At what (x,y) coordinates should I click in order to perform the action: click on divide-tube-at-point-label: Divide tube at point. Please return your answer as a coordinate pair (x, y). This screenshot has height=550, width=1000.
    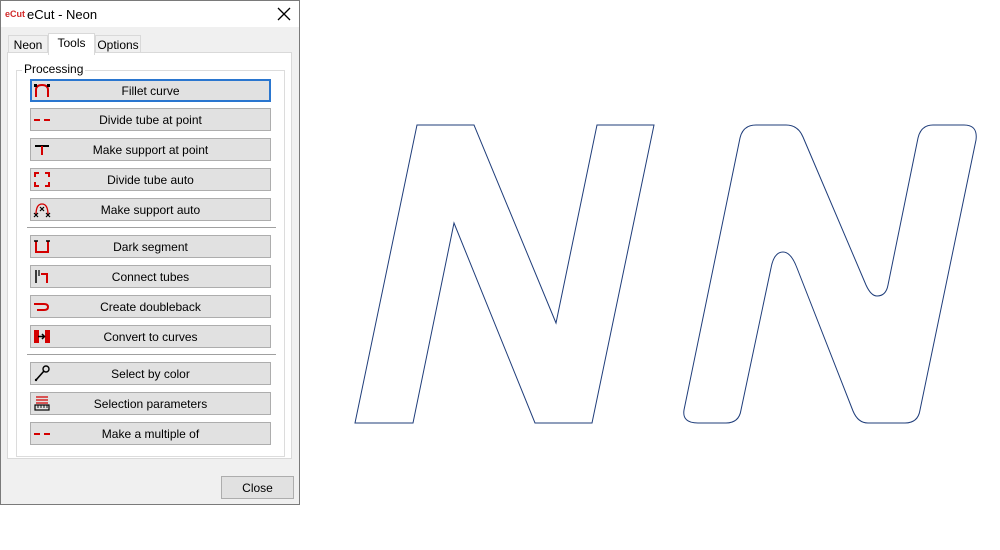
    Looking at the image, I should click on (150, 119).